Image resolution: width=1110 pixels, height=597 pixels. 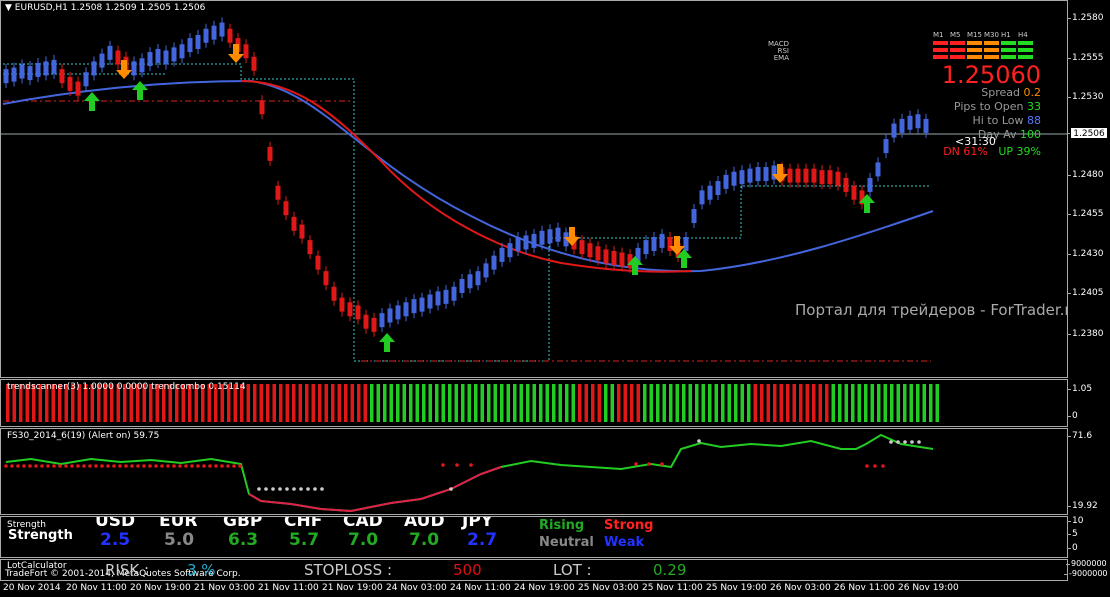 I want to click on currency-name-eur: EUR, so click(x=178, y=523).